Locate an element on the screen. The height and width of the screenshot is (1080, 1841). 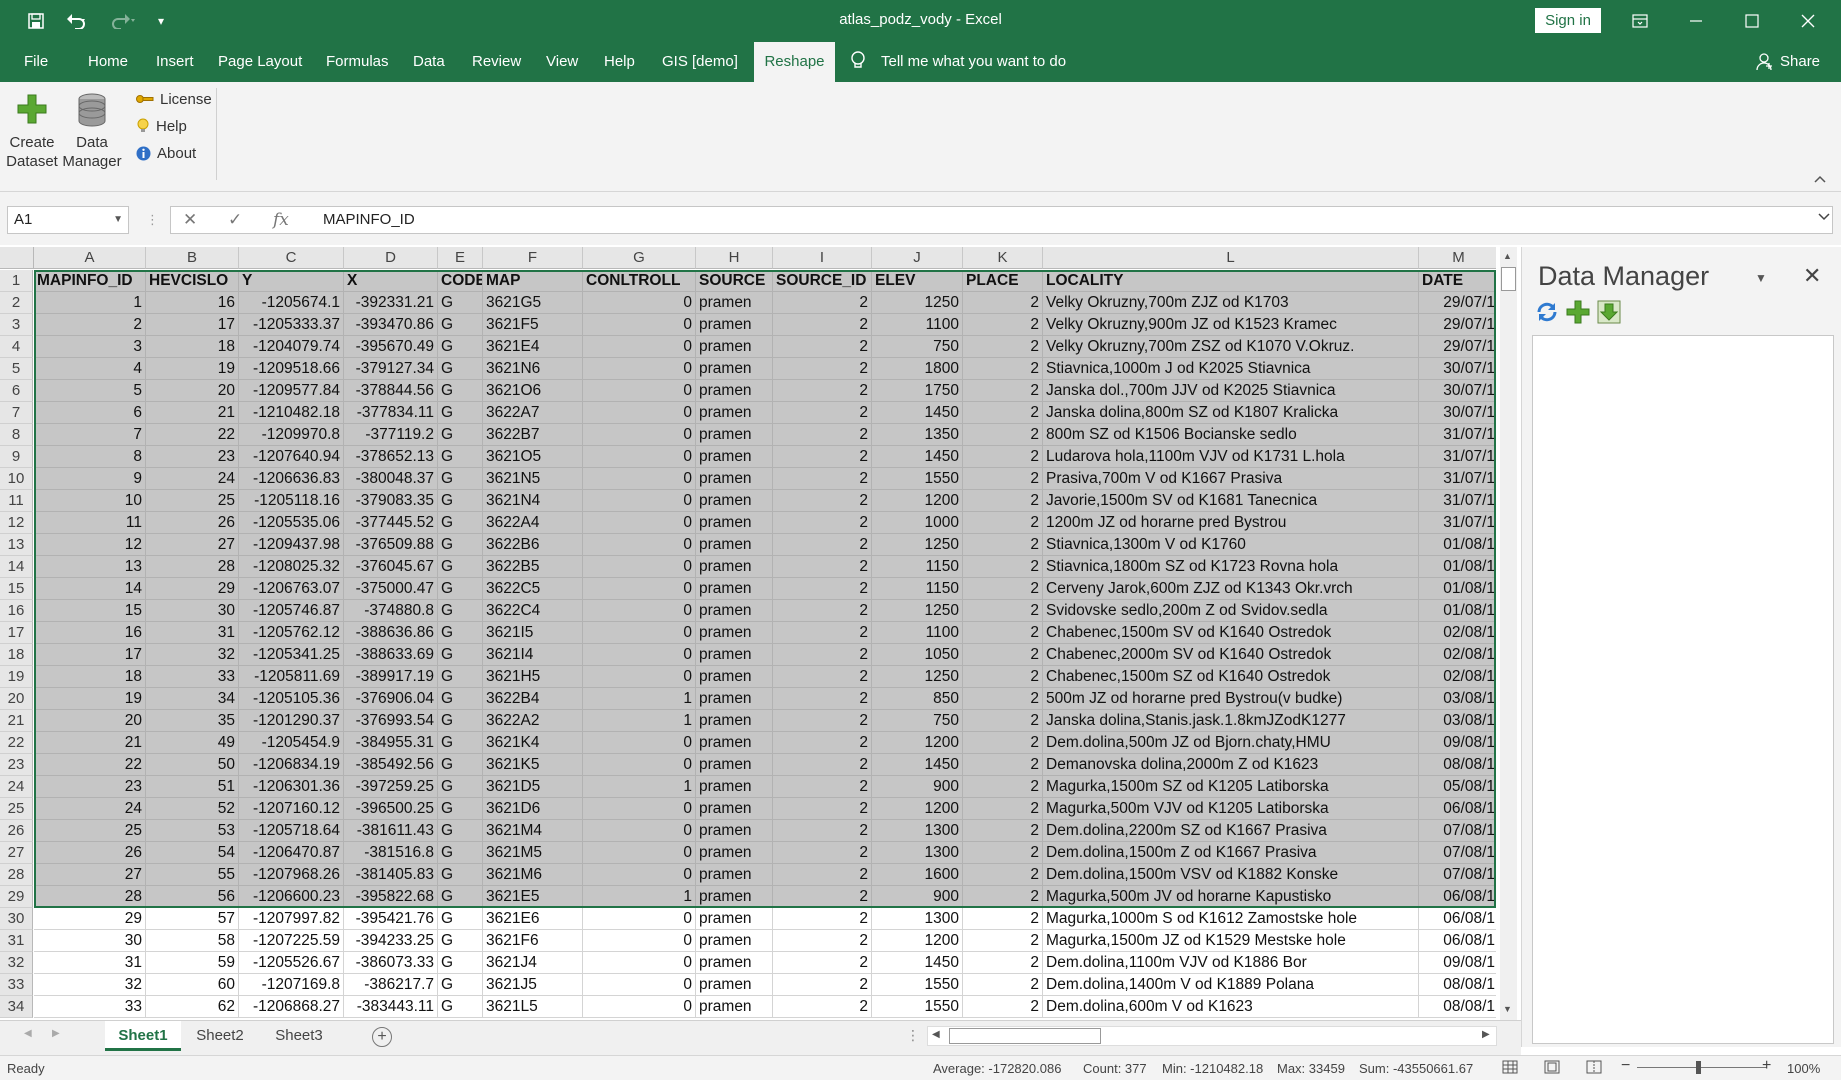
table-cell: 20 is located at coordinates (90, 721).